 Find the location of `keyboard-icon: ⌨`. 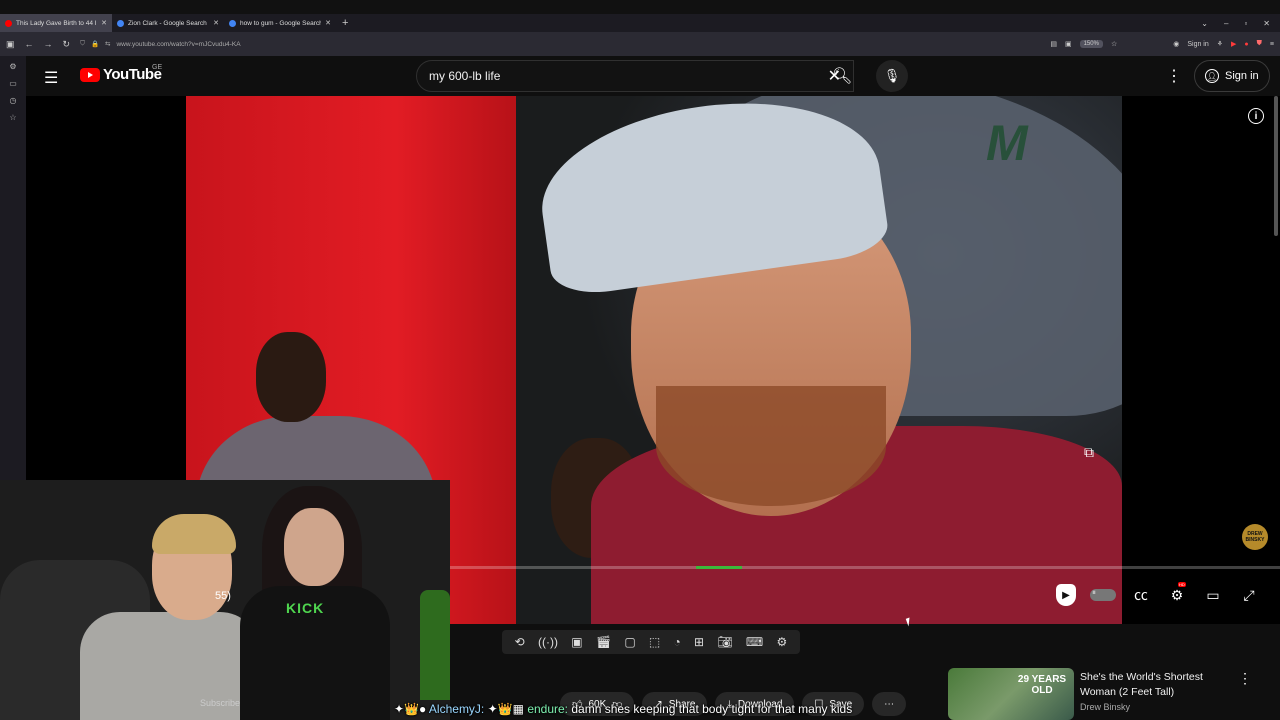

keyboard-icon: ⌨ is located at coordinates (754, 642).